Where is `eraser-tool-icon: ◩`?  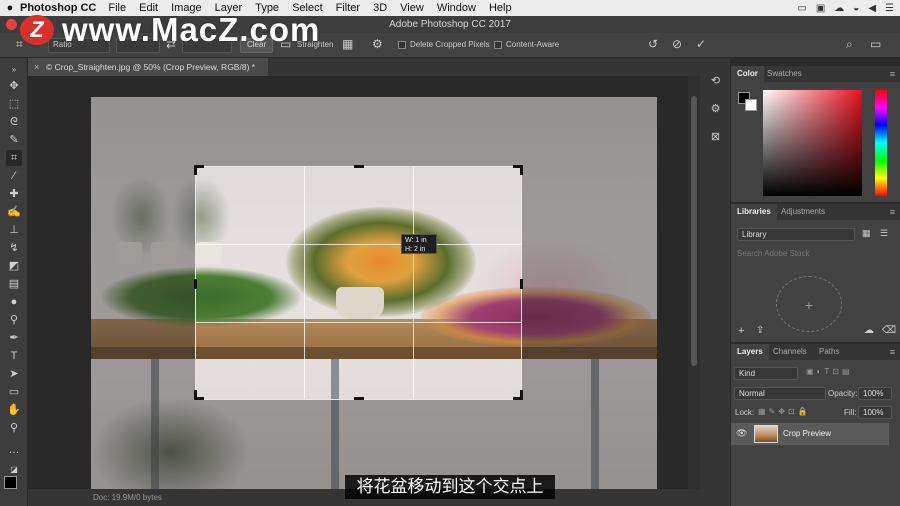 eraser-tool-icon: ◩ is located at coordinates (14, 266).